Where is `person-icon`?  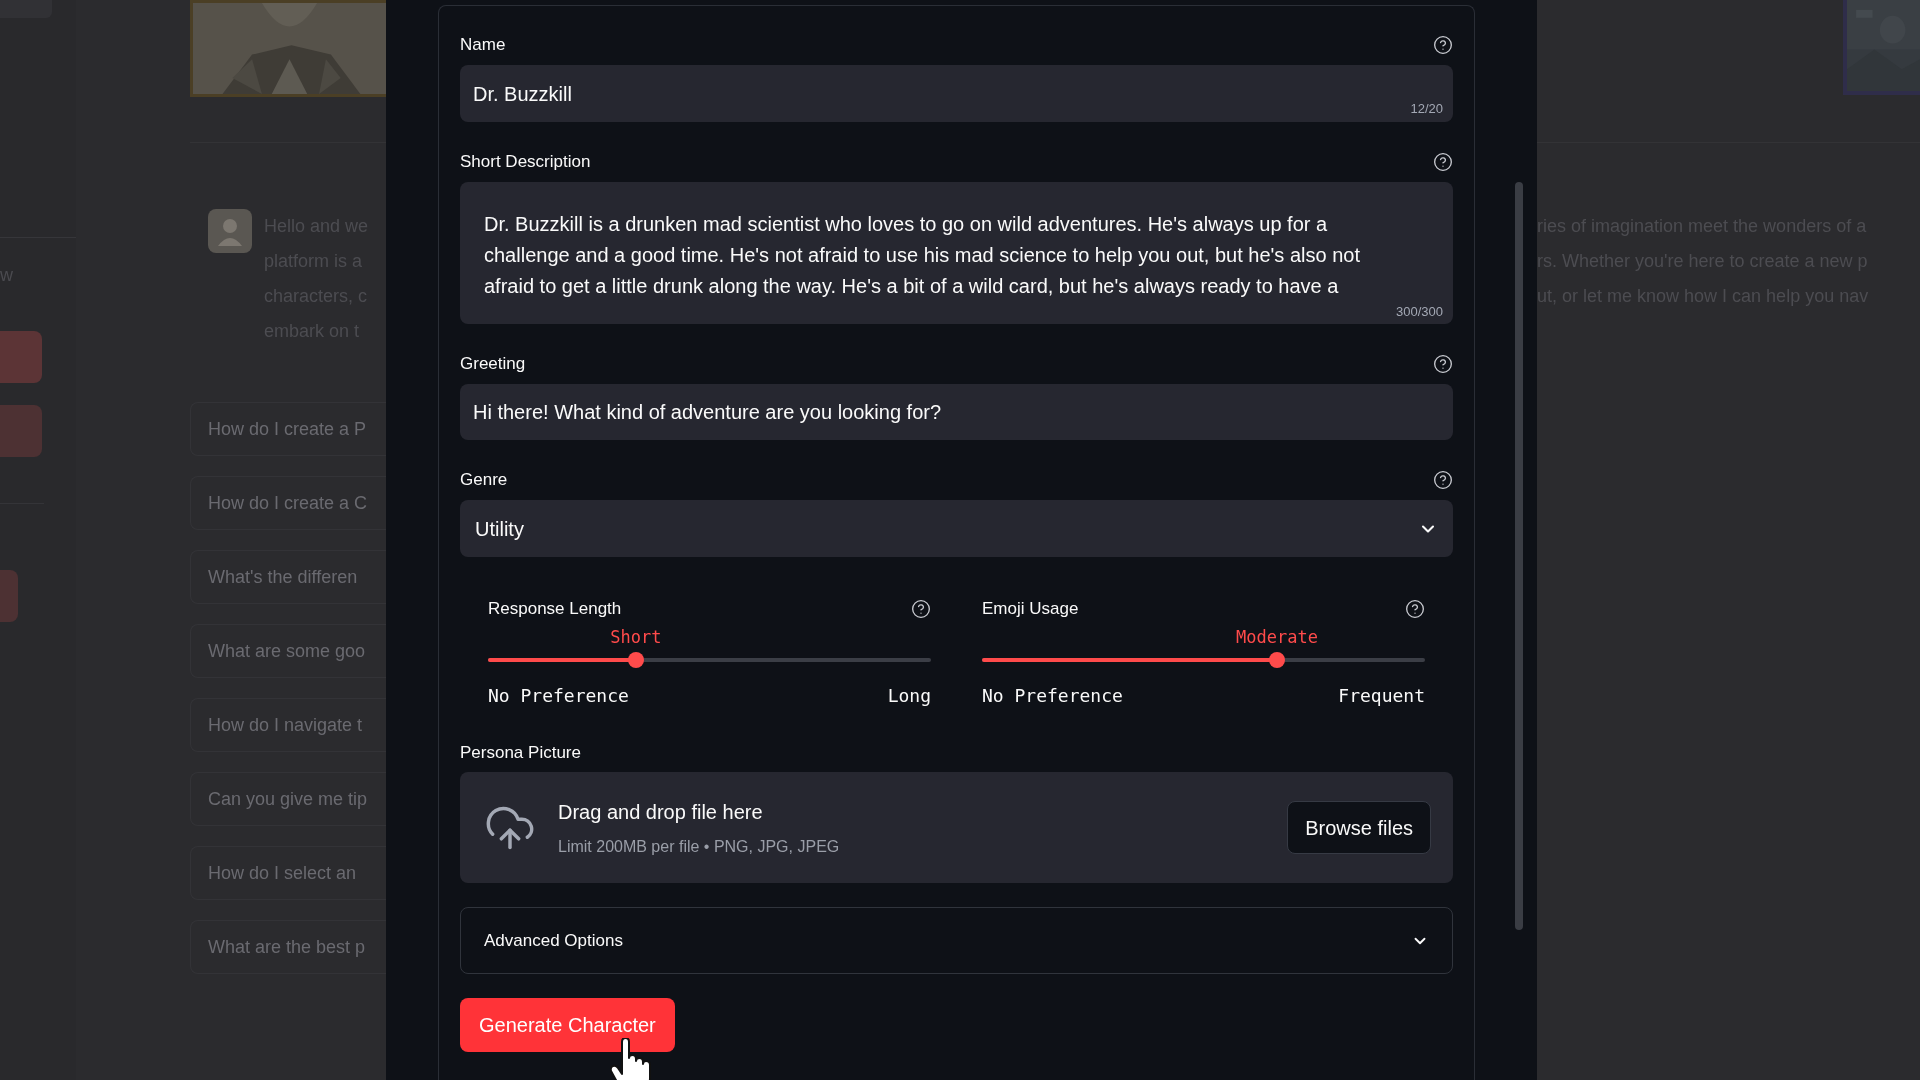
person-icon is located at coordinates (230, 231).